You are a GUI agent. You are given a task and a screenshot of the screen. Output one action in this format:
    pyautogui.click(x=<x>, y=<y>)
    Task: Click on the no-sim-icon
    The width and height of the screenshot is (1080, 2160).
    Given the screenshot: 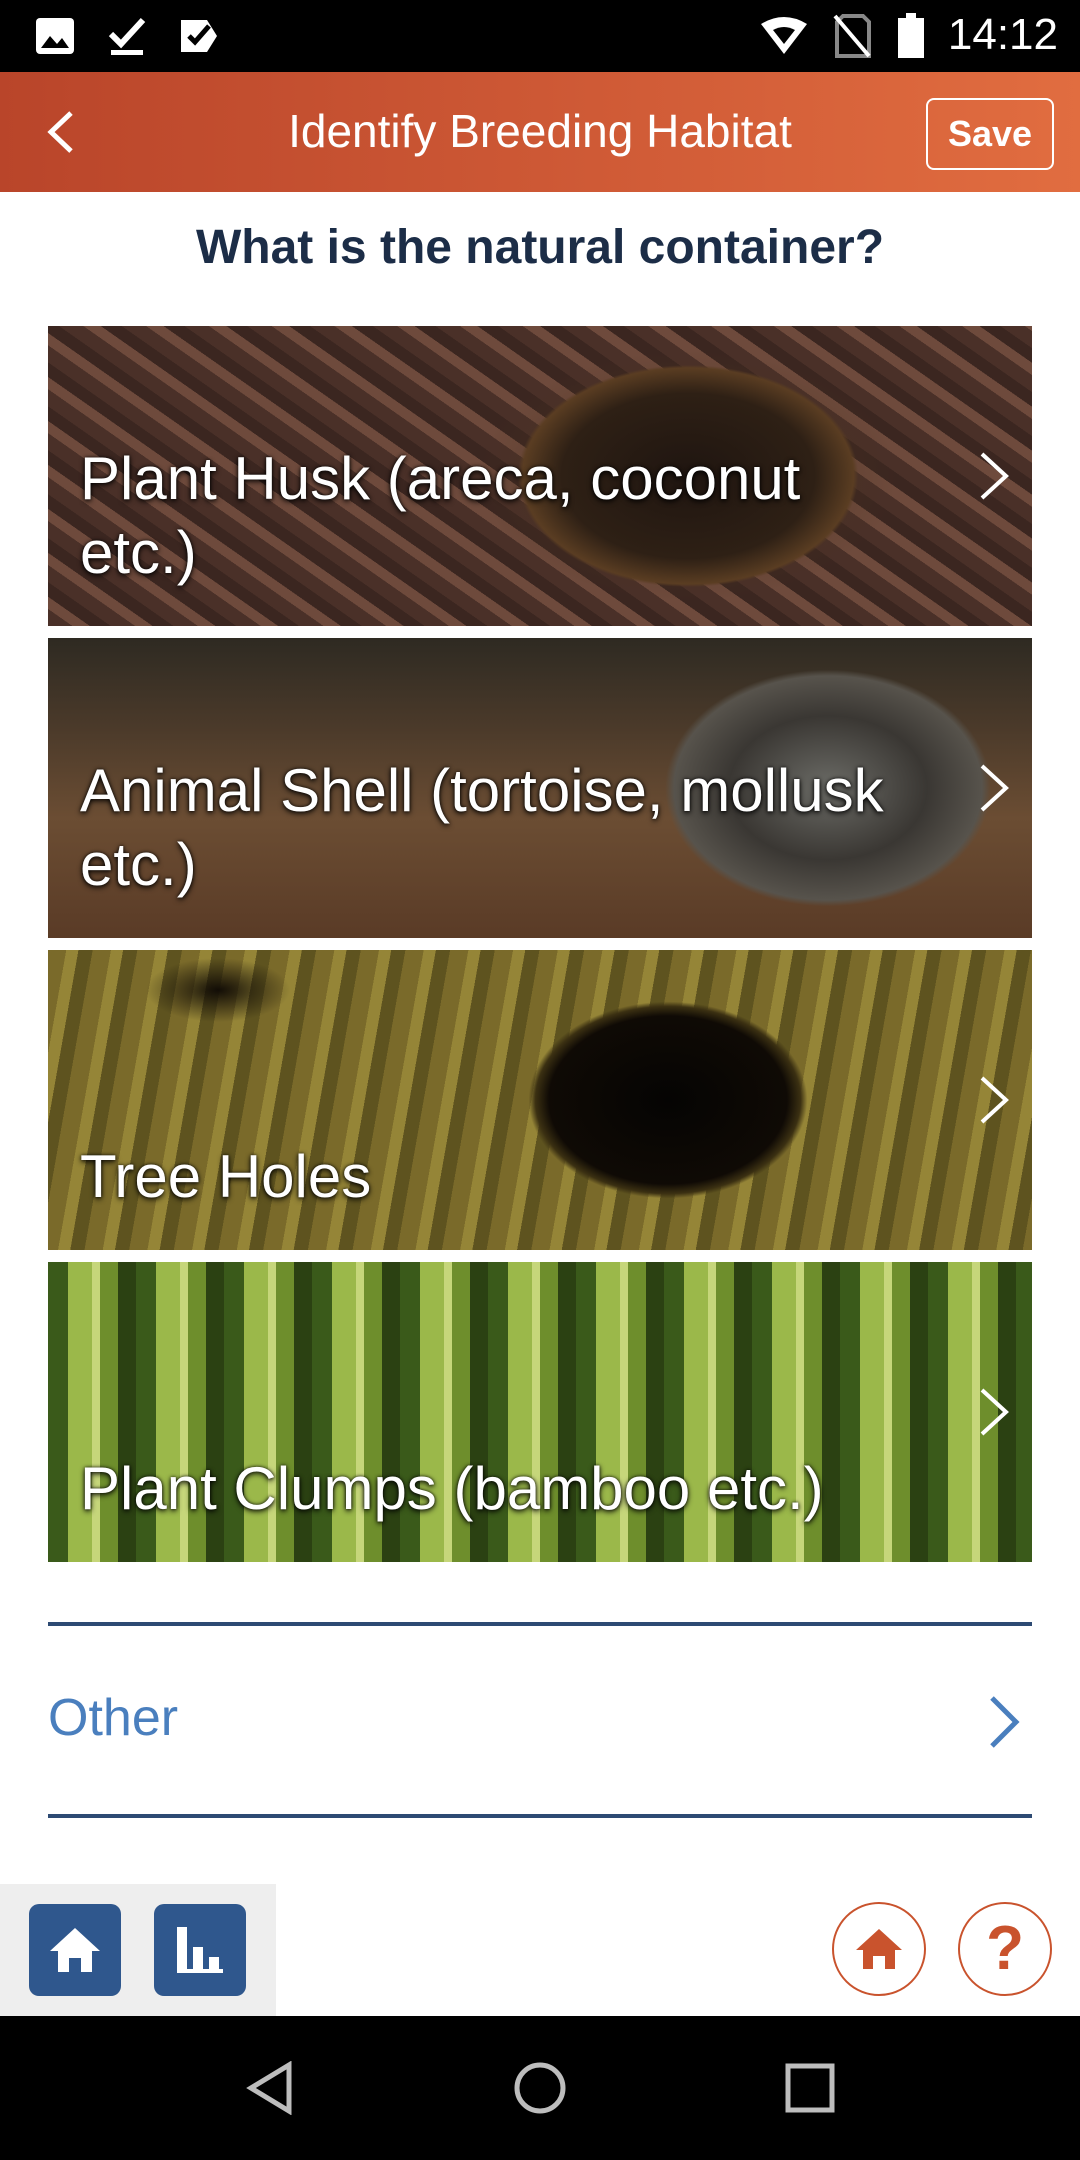 What is the action you would take?
    pyautogui.click(x=852, y=36)
    